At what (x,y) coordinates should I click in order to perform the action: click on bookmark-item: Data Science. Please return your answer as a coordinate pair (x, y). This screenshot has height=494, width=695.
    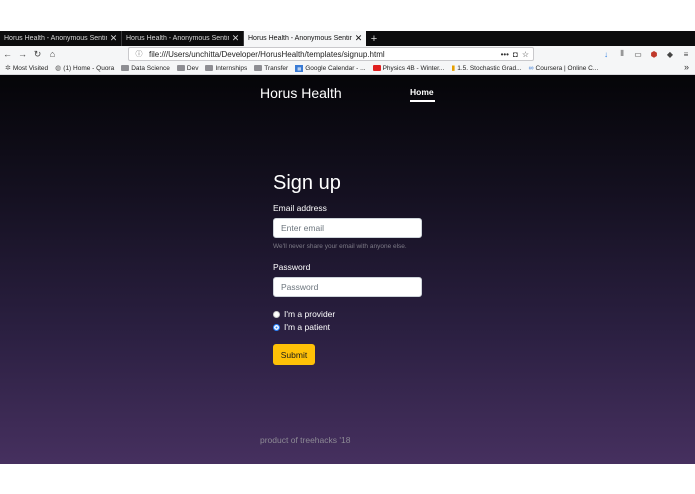
    Looking at the image, I should click on (145, 68).